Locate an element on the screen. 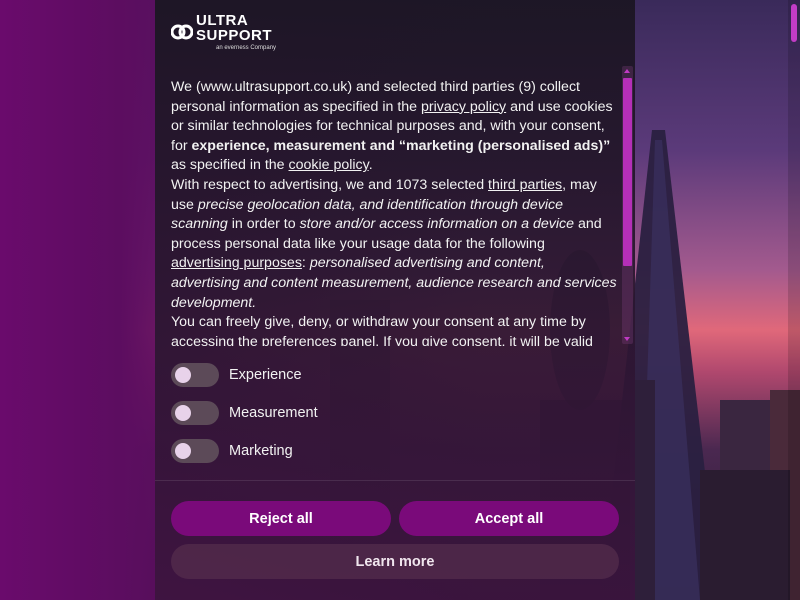 Image resolution: width=800 pixels, height=600 pixels. scroll-up-arrow-icon is located at coordinates (627, 71).